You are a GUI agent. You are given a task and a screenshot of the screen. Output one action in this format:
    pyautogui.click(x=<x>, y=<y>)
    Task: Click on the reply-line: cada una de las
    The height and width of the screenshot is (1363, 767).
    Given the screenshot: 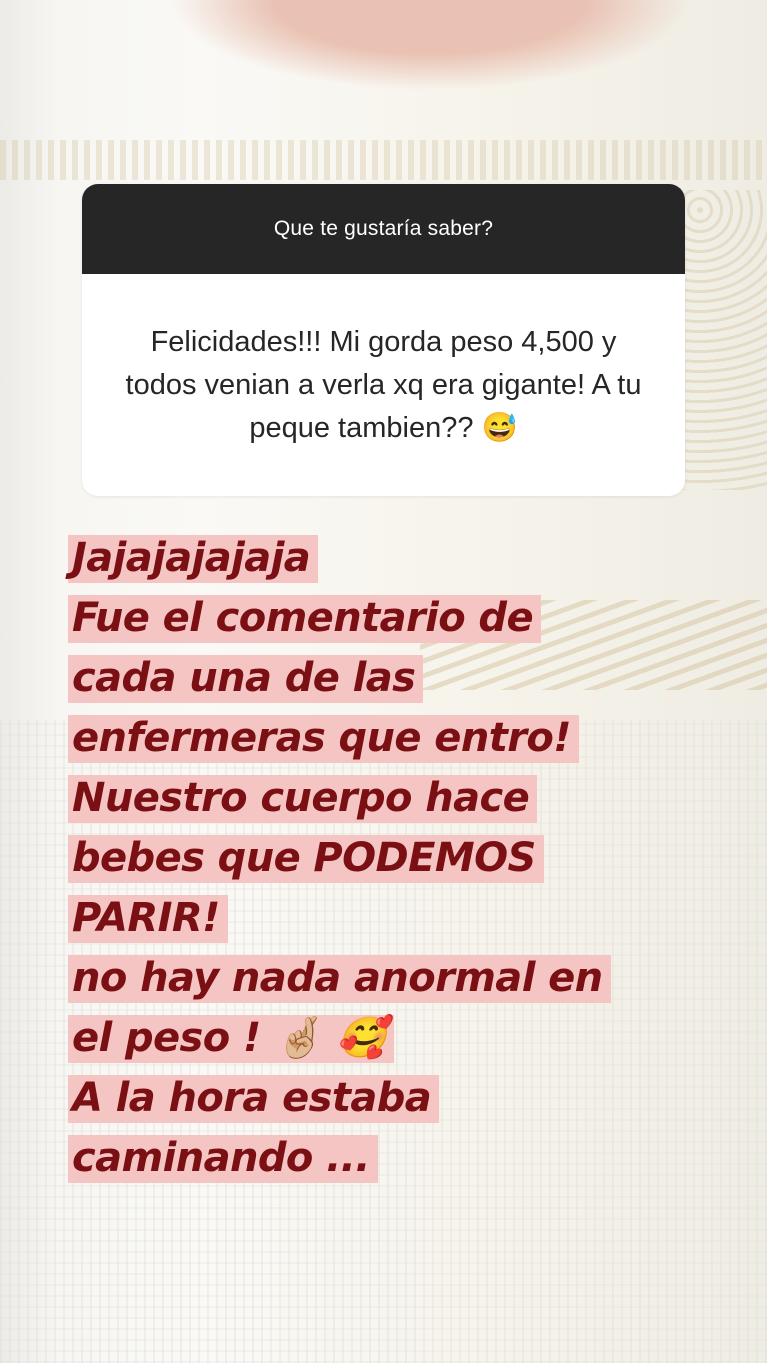 What is the action you would take?
    pyautogui.click(x=388, y=680)
    